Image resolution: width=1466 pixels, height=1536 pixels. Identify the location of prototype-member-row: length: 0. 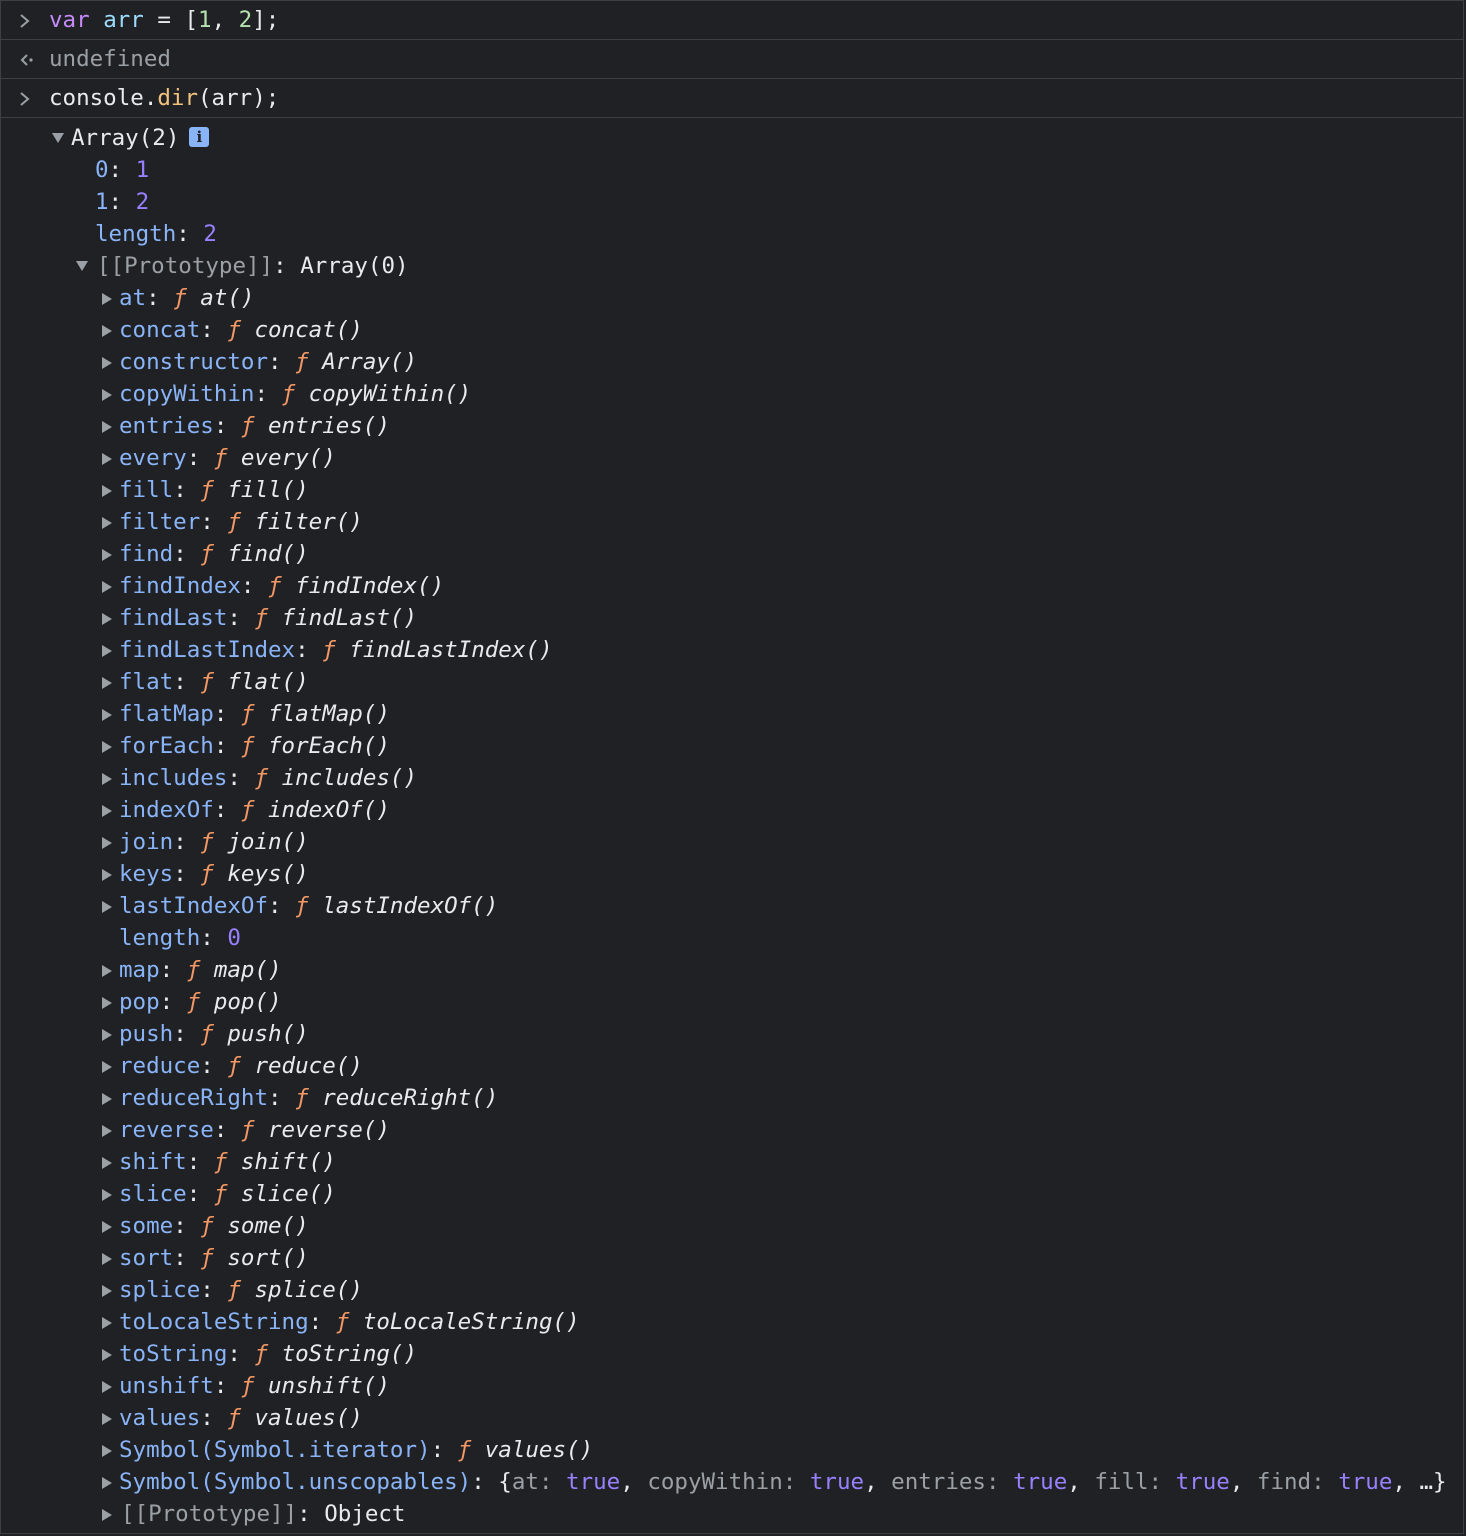
(732, 938).